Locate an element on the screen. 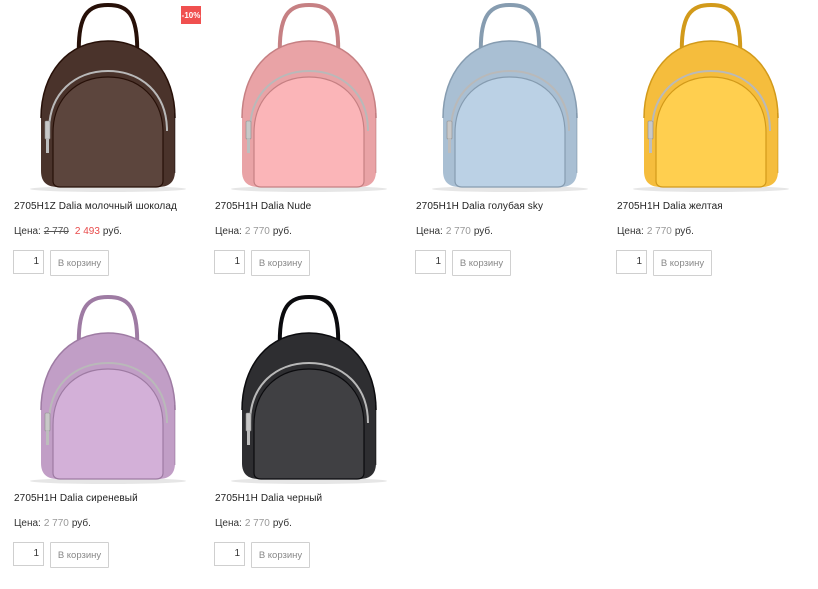 The image size is (818, 589). product-name: 2705H1Z Dalia молочный шоколад is located at coordinates (95, 206).